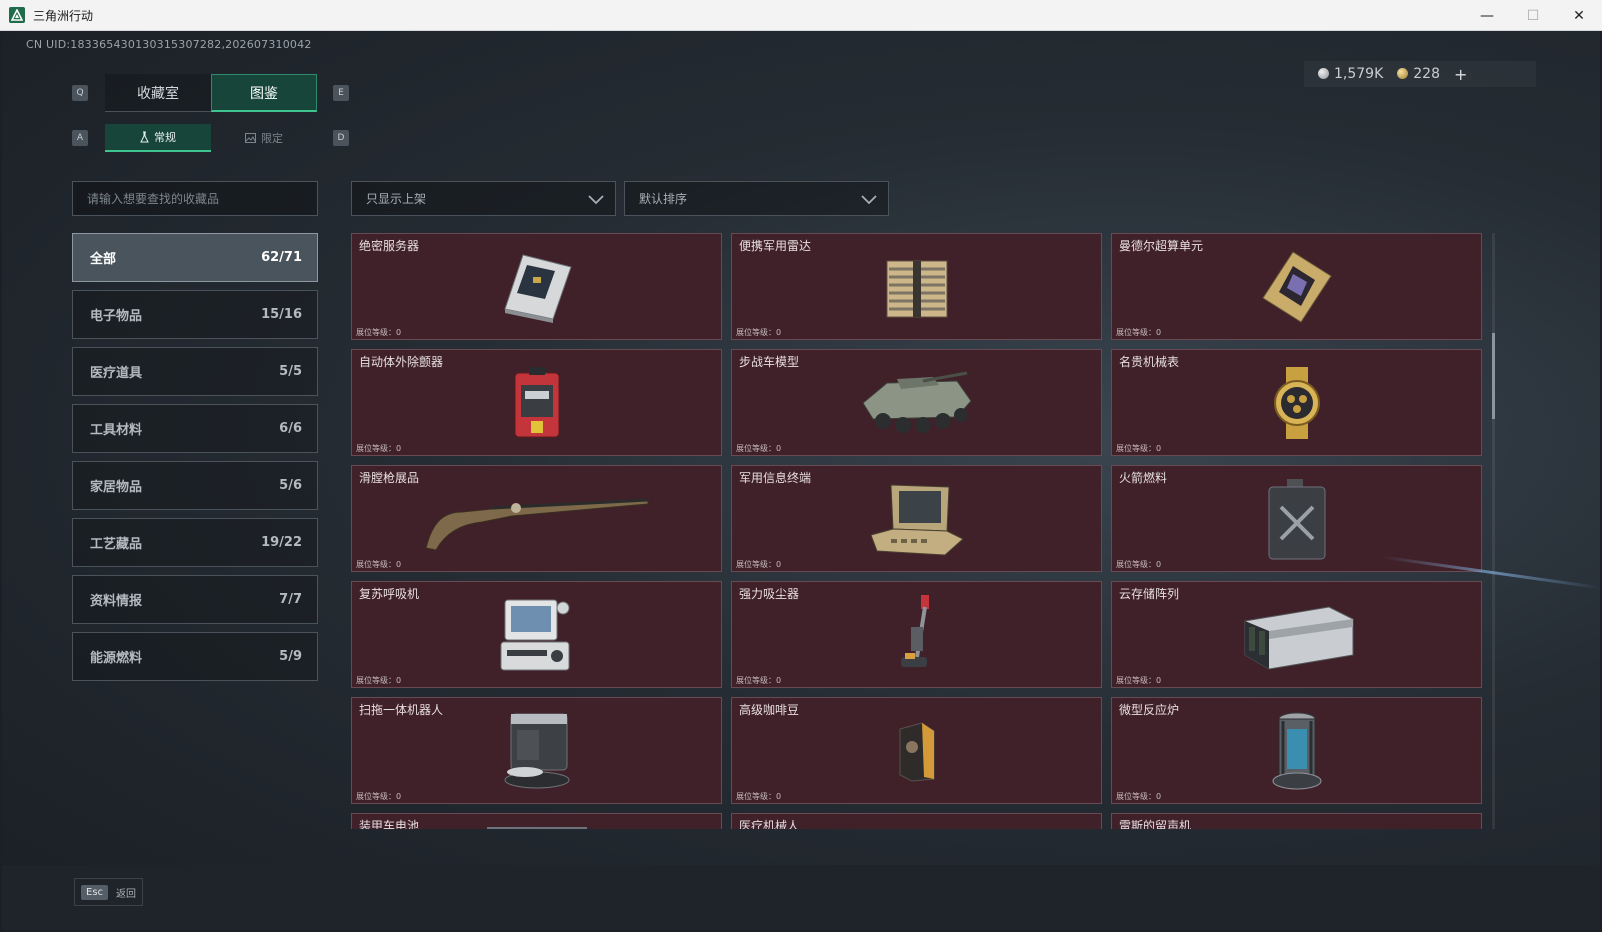  What do you see at coordinates (775, 246) in the screenshot?
I see `item-name: 便携军用雷达` at bounding box center [775, 246].